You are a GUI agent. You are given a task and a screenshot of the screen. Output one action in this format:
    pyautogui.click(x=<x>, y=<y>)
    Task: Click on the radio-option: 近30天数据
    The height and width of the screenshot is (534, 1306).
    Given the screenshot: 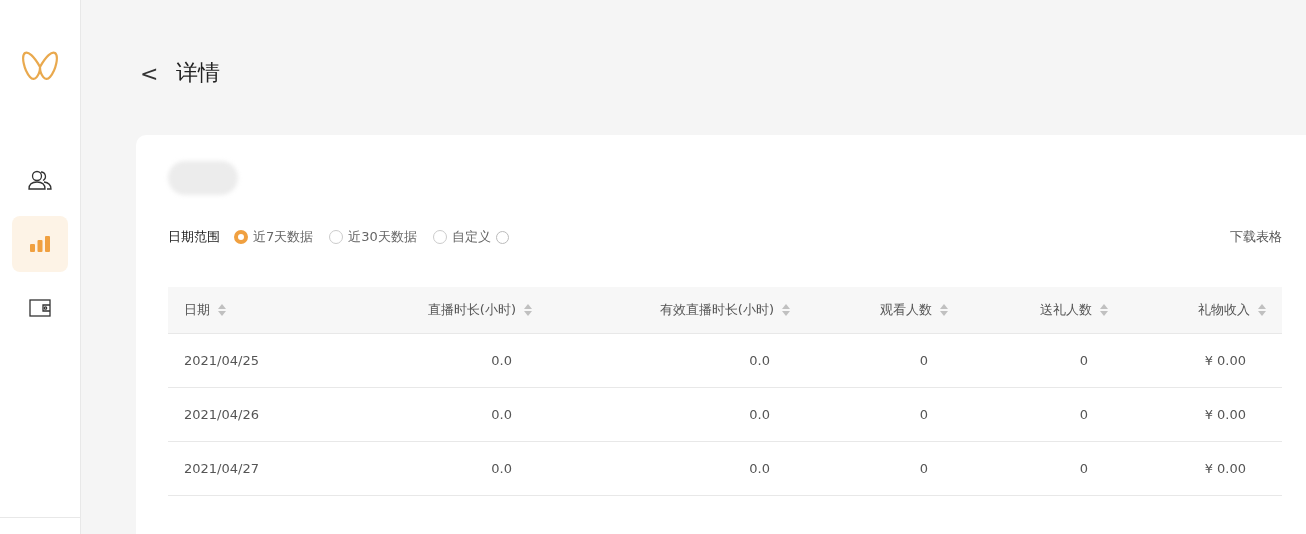 What is the action you would take?
    pyautogui.click(x=373, y=237)
    